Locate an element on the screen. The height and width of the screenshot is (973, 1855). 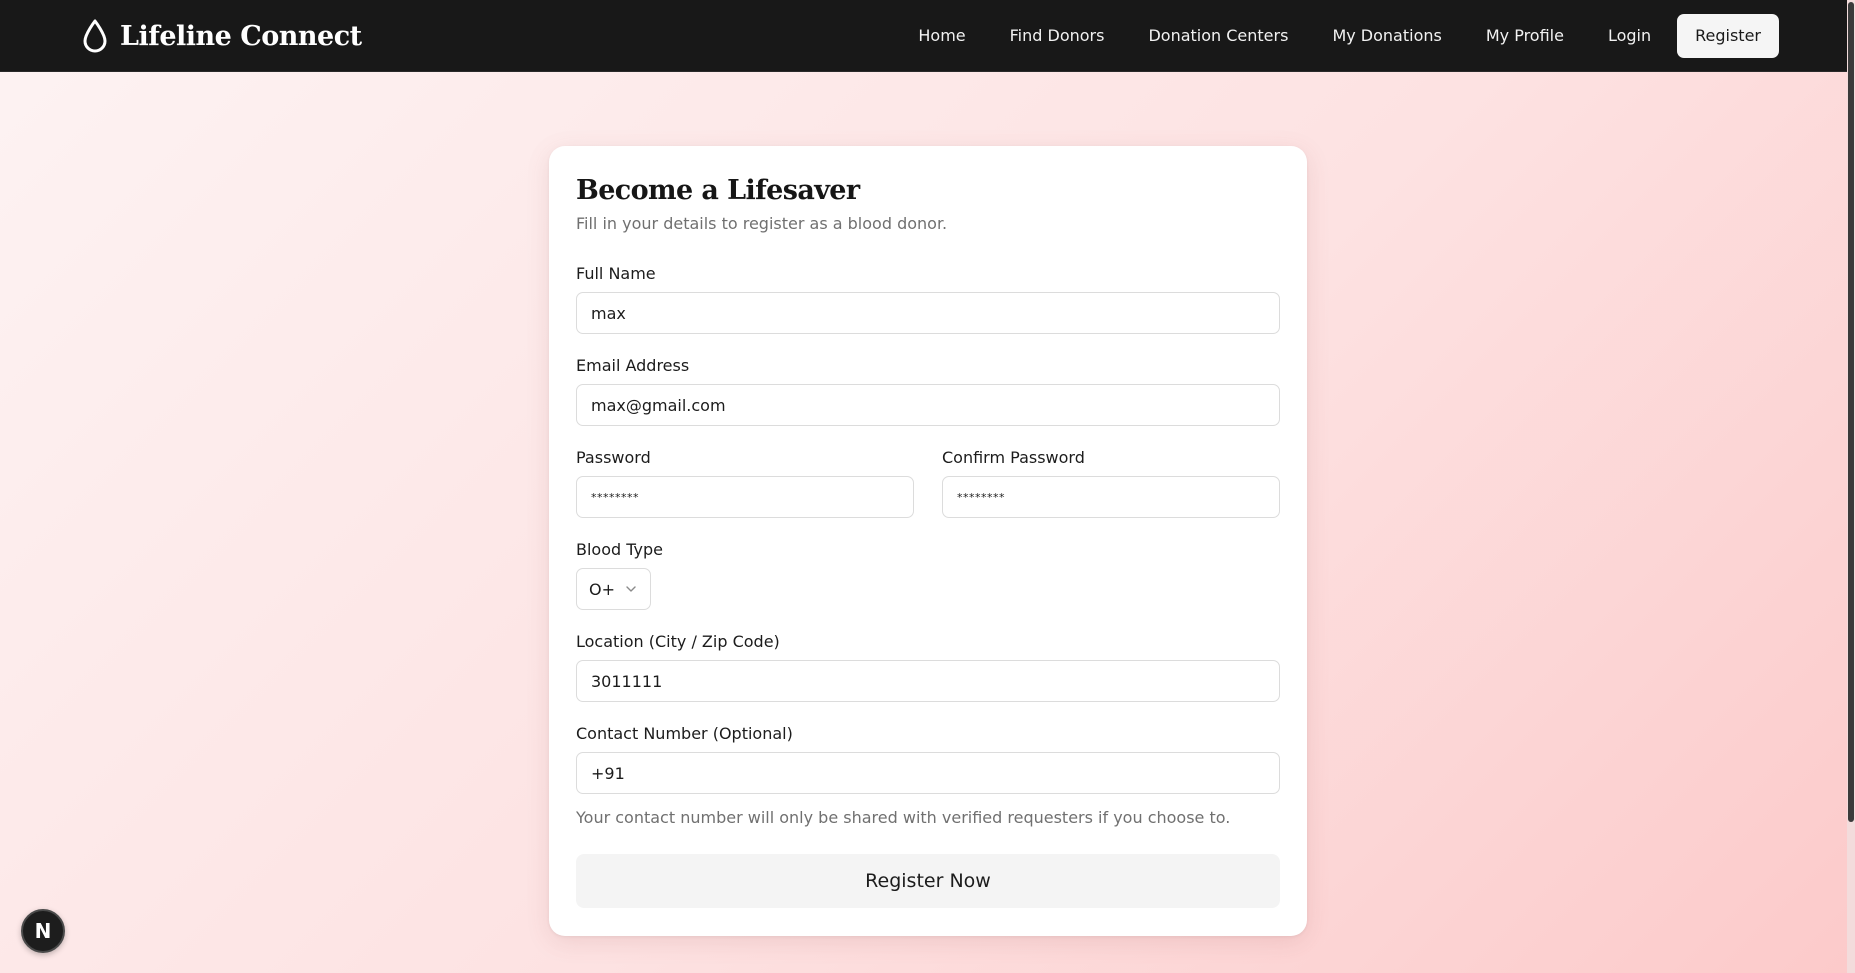
blood-type-value: O+ is located at coordinates (602, 589).